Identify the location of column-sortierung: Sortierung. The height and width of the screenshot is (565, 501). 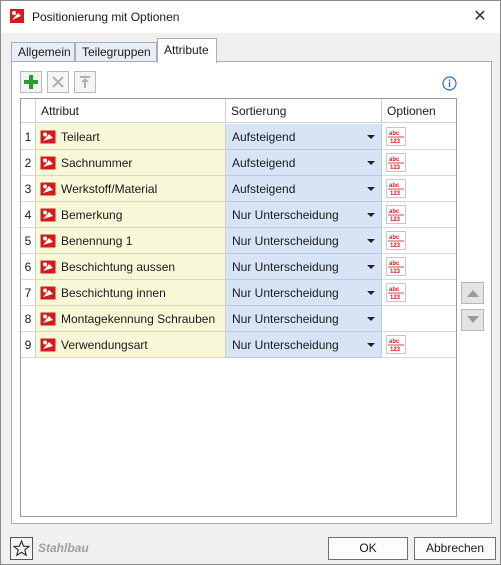
(304, 111).